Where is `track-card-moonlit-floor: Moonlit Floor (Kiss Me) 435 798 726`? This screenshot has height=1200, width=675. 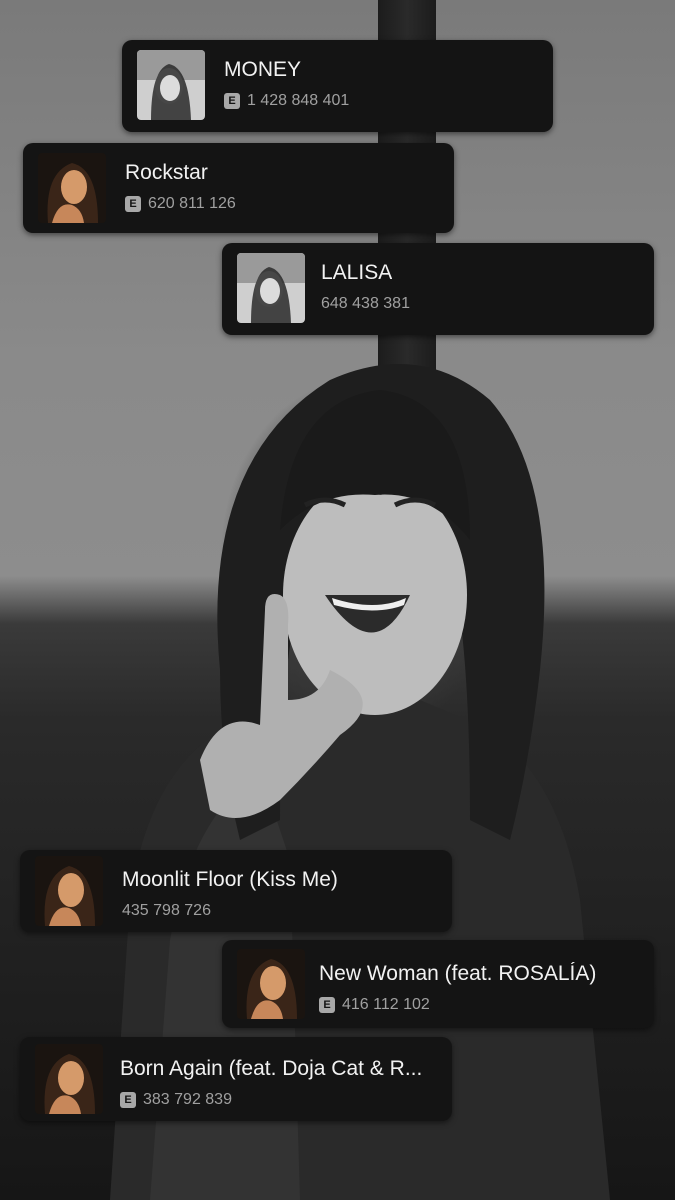 track-card-moonlit-floor: Moonlit Floor (Kiss Me) 435 798 726 is located at coordinates (236, 891).